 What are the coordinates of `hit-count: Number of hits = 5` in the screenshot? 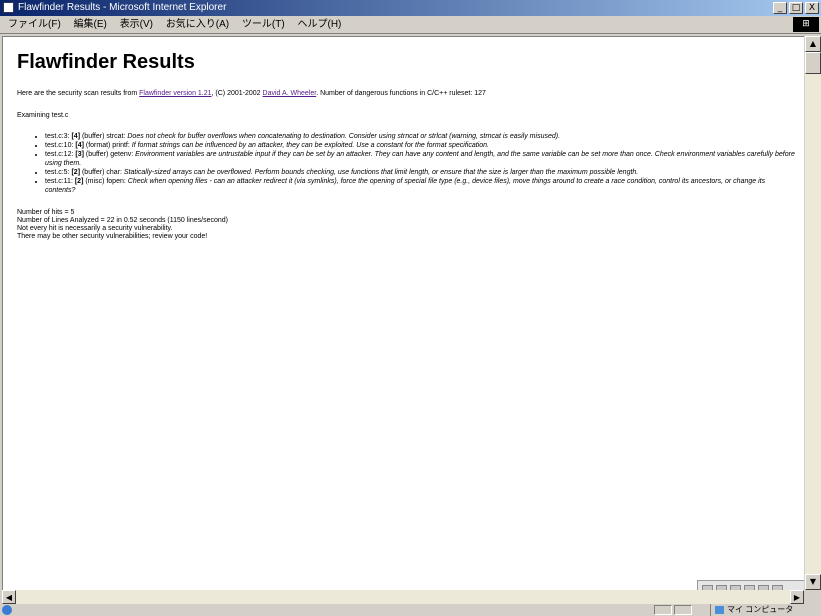 It's located at (46, 212).